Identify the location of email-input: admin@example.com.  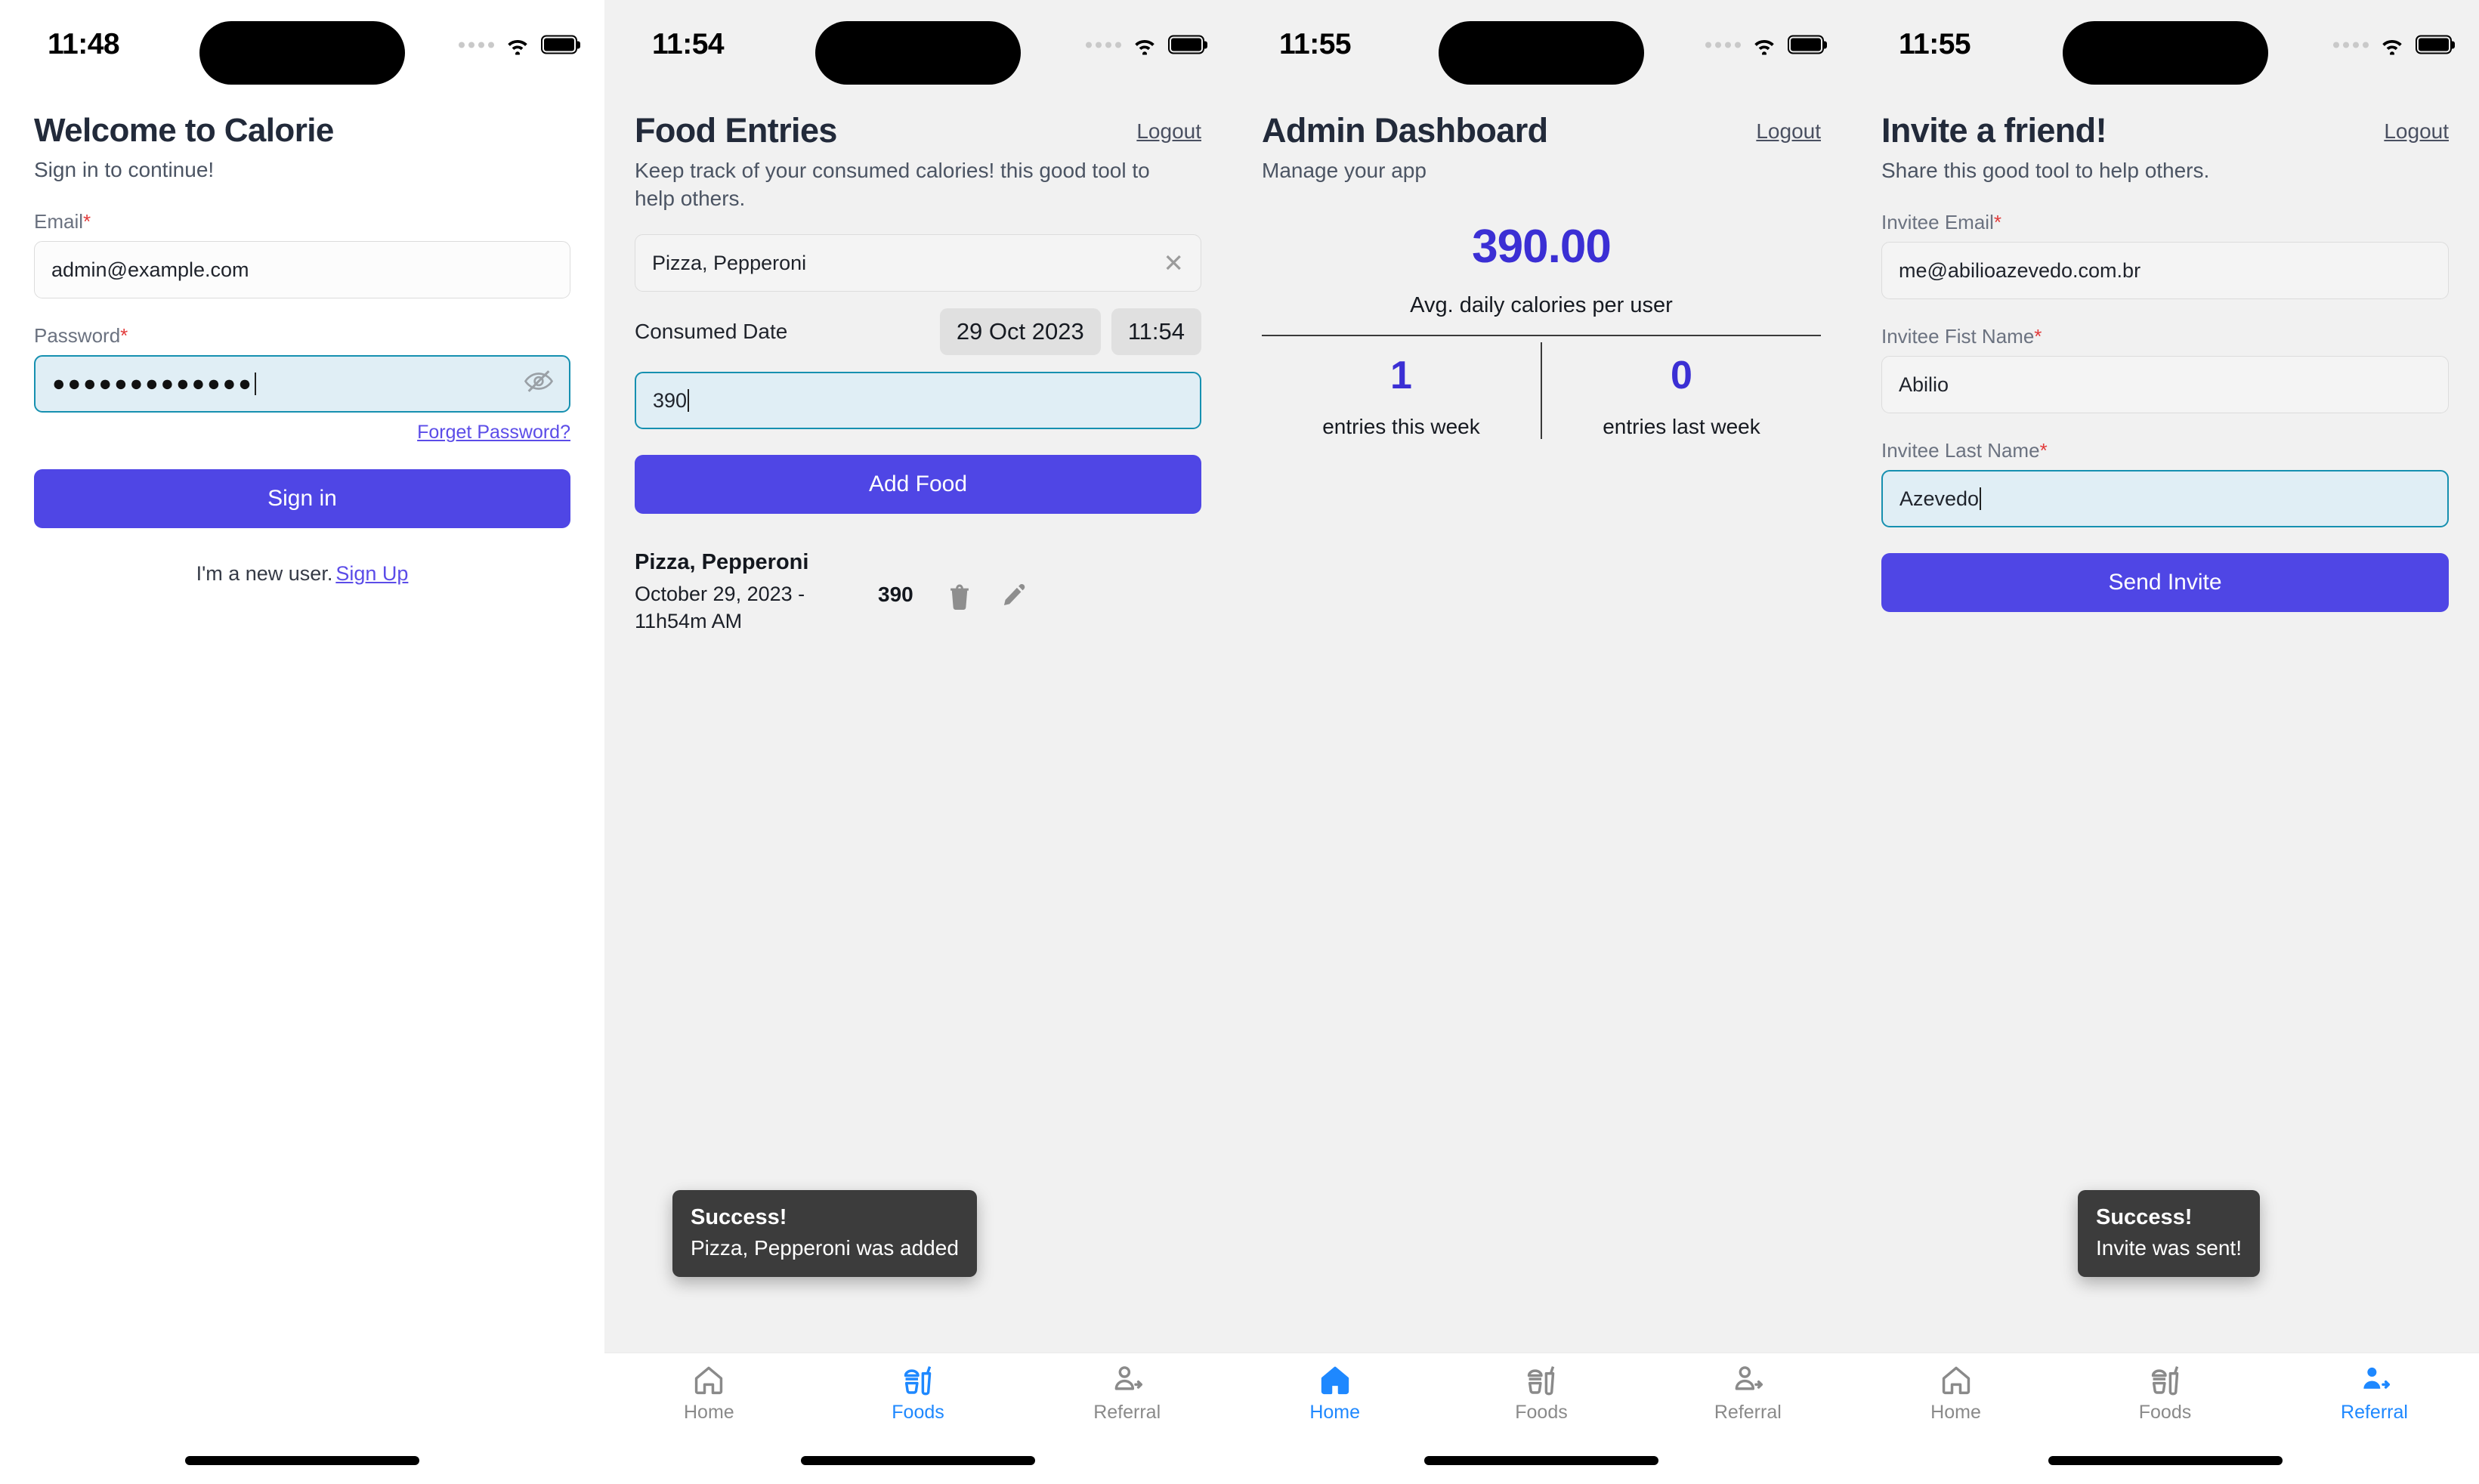
(302, 270).